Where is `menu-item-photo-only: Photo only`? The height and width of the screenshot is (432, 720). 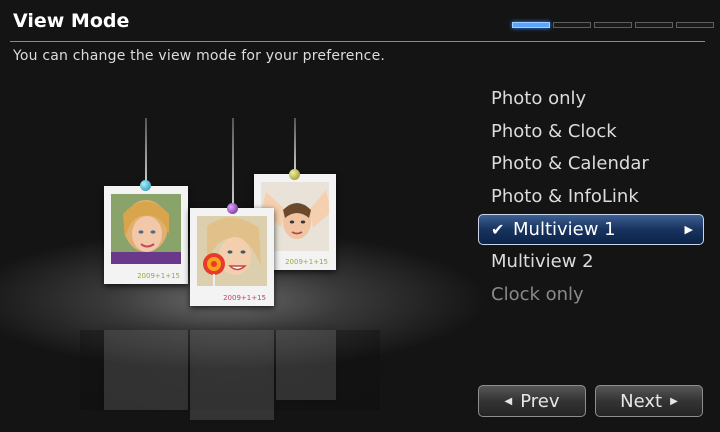
menu-item-photo-only: Photo only is located at coordinates (591, 99).